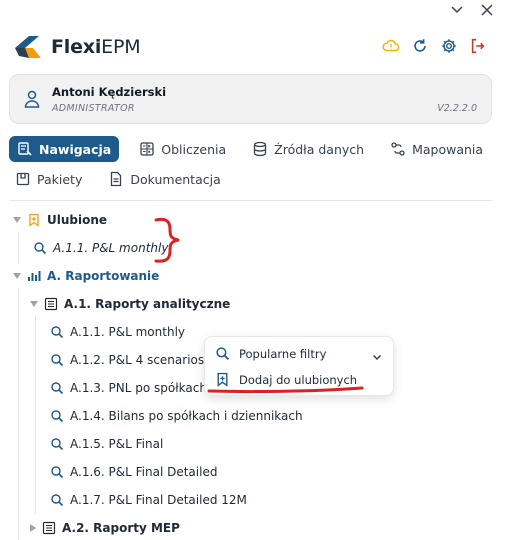 The image size is (509, 540). I want to click on tree-item-favorite: A.1.1. P&L monthly, so click(100, 248).